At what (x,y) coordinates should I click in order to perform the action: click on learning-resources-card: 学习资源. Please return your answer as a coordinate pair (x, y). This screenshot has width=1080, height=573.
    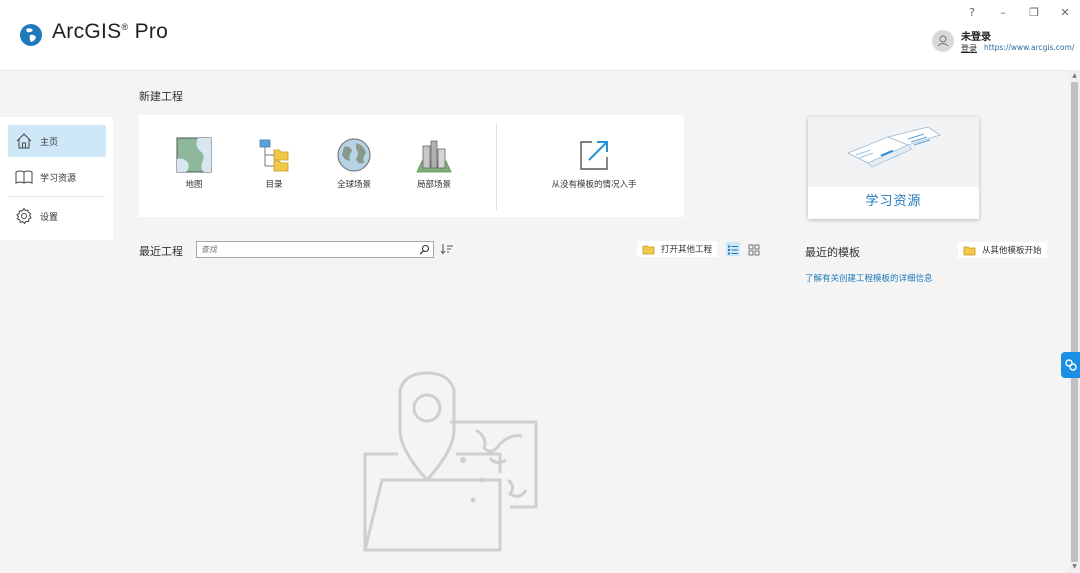
    Looking at the image, I should click on (893, 168).